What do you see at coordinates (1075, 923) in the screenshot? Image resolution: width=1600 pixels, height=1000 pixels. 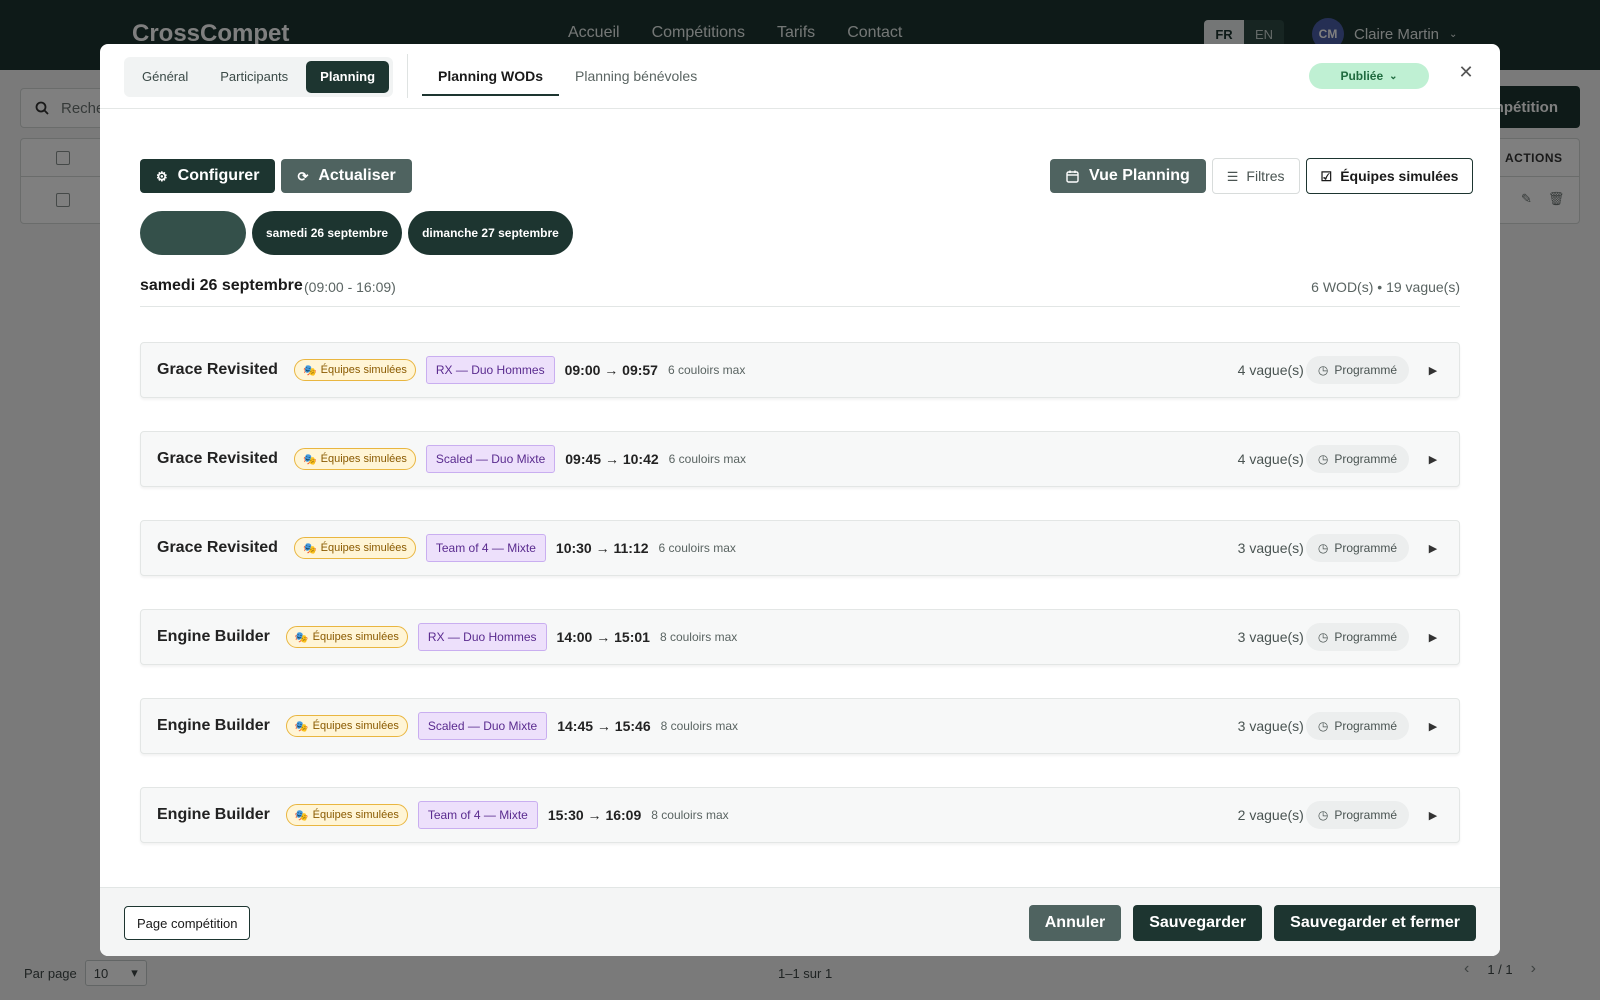 I see `cancel-button: Annuler` at bounding box center [1075, 923].